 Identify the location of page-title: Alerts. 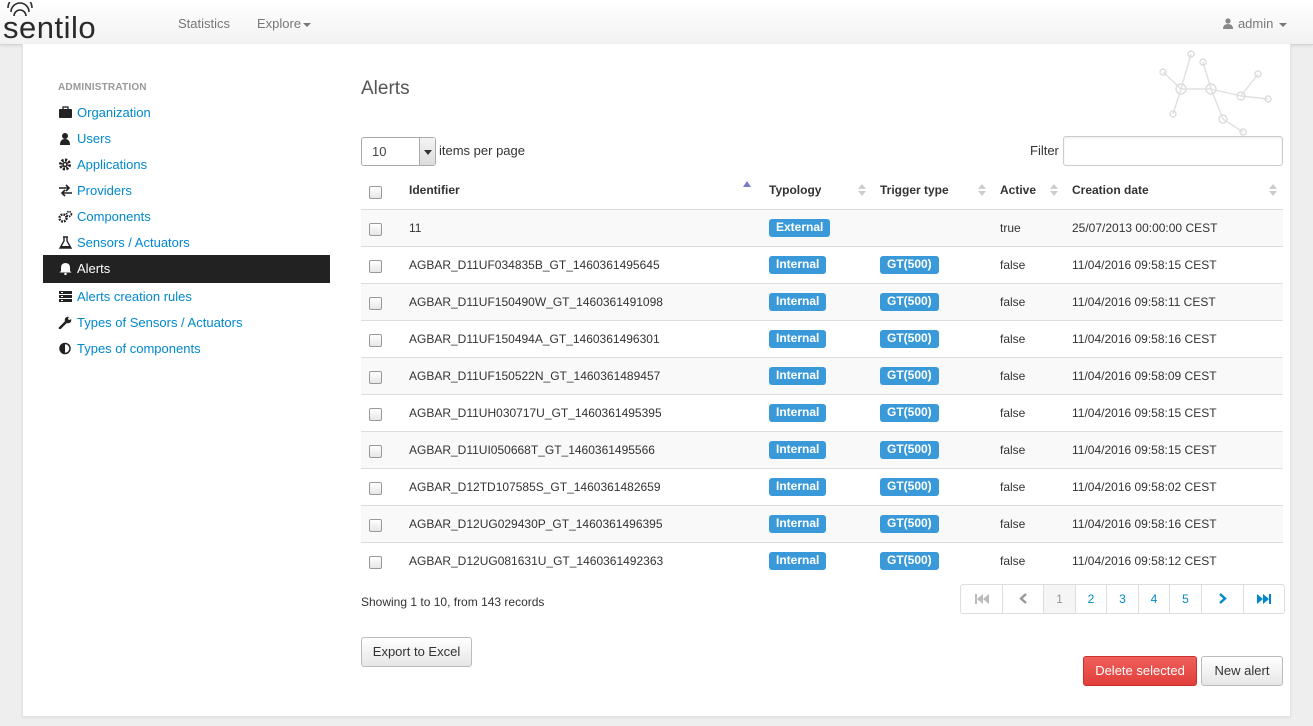
(385, 88).